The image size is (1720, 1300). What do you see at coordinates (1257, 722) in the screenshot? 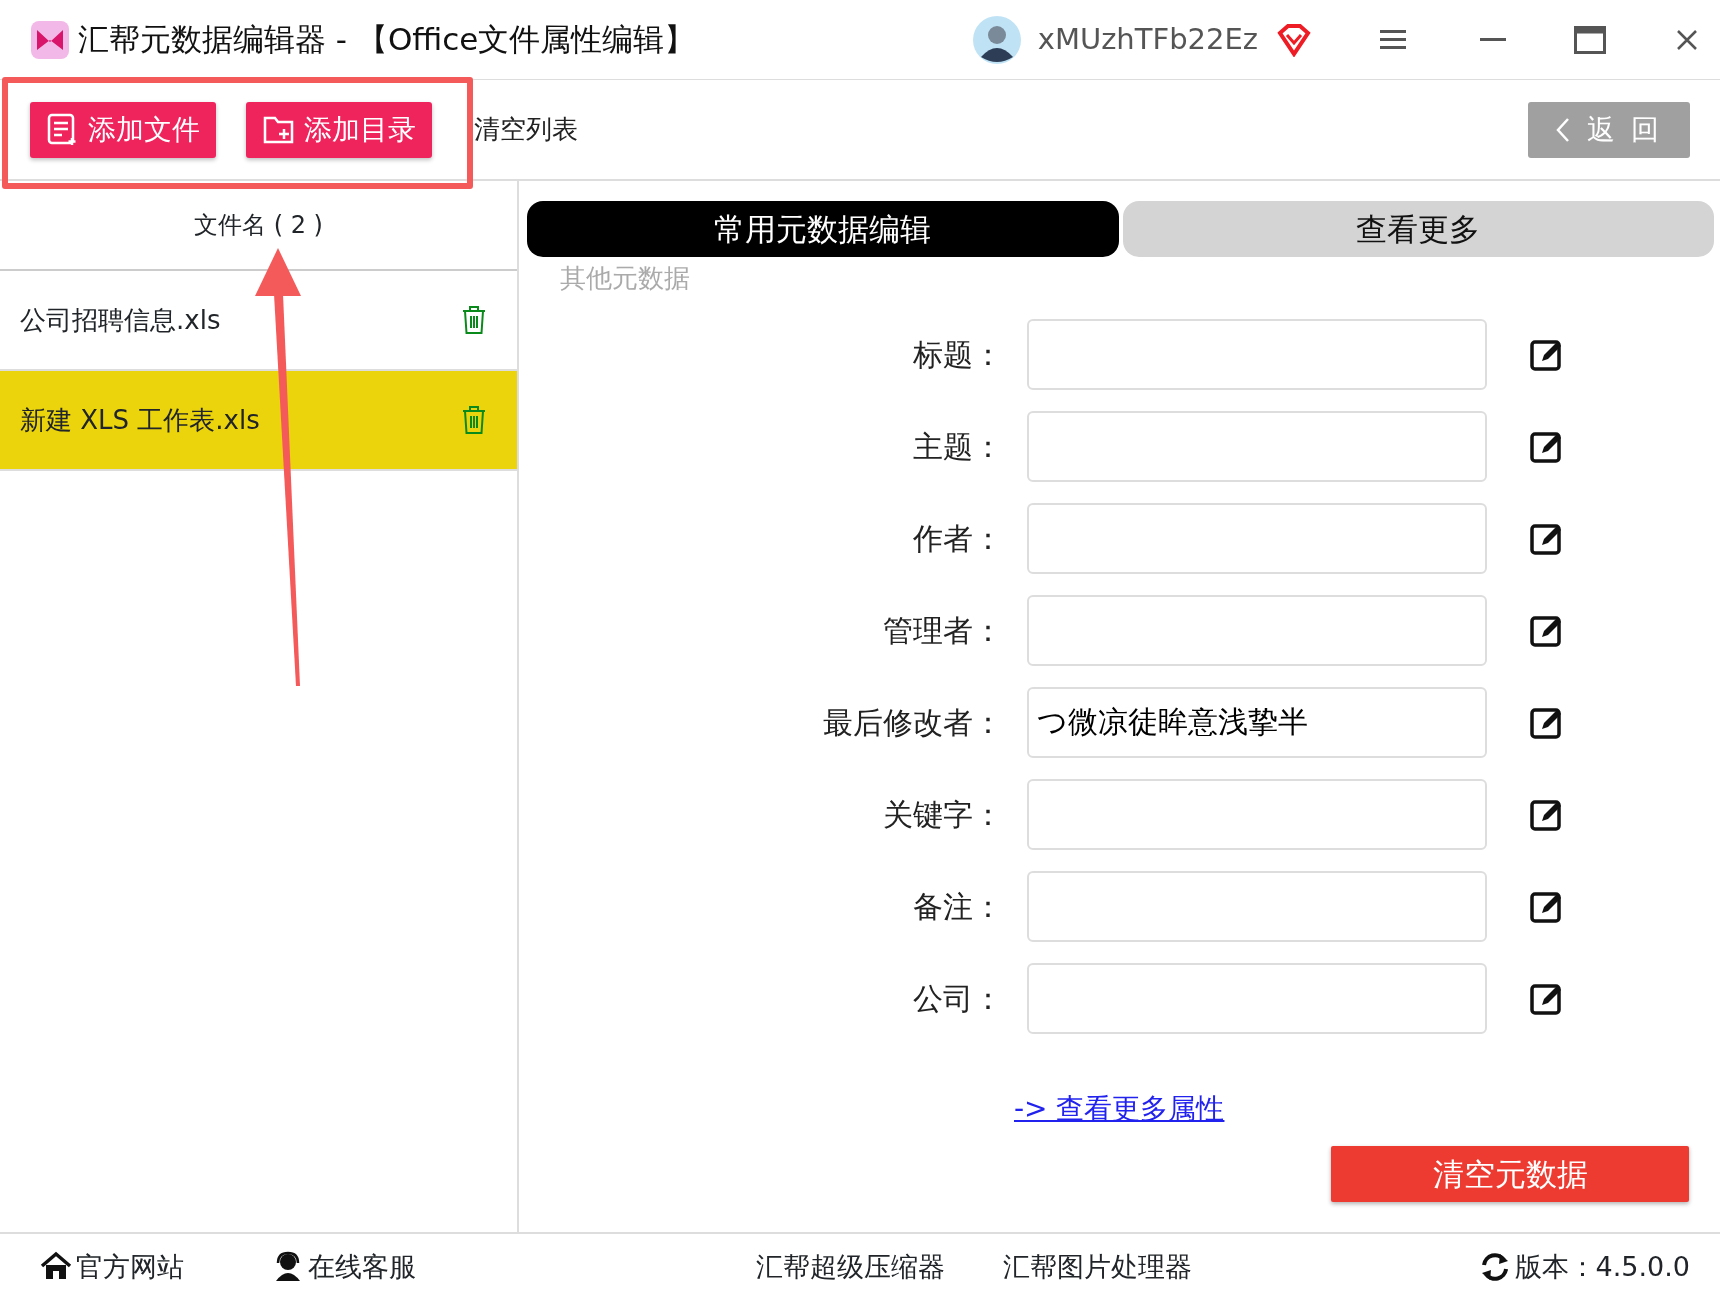
I see `input-field: つ微凉徒眸意浅挚半` at bounding box center [1257, 722].